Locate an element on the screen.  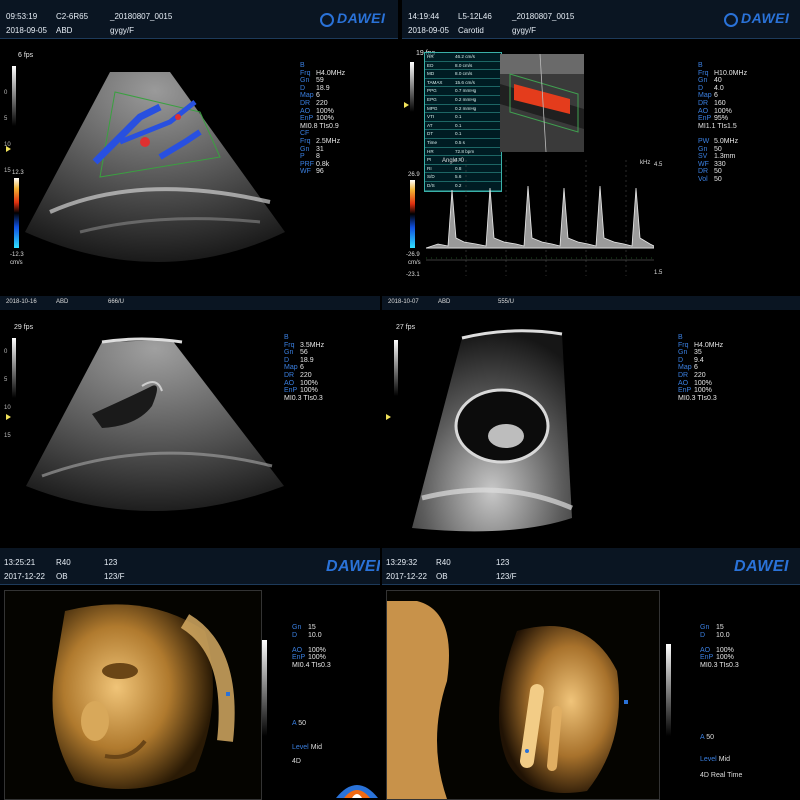
date-label: 2018-10-16 is located at coordinates (21, 302).